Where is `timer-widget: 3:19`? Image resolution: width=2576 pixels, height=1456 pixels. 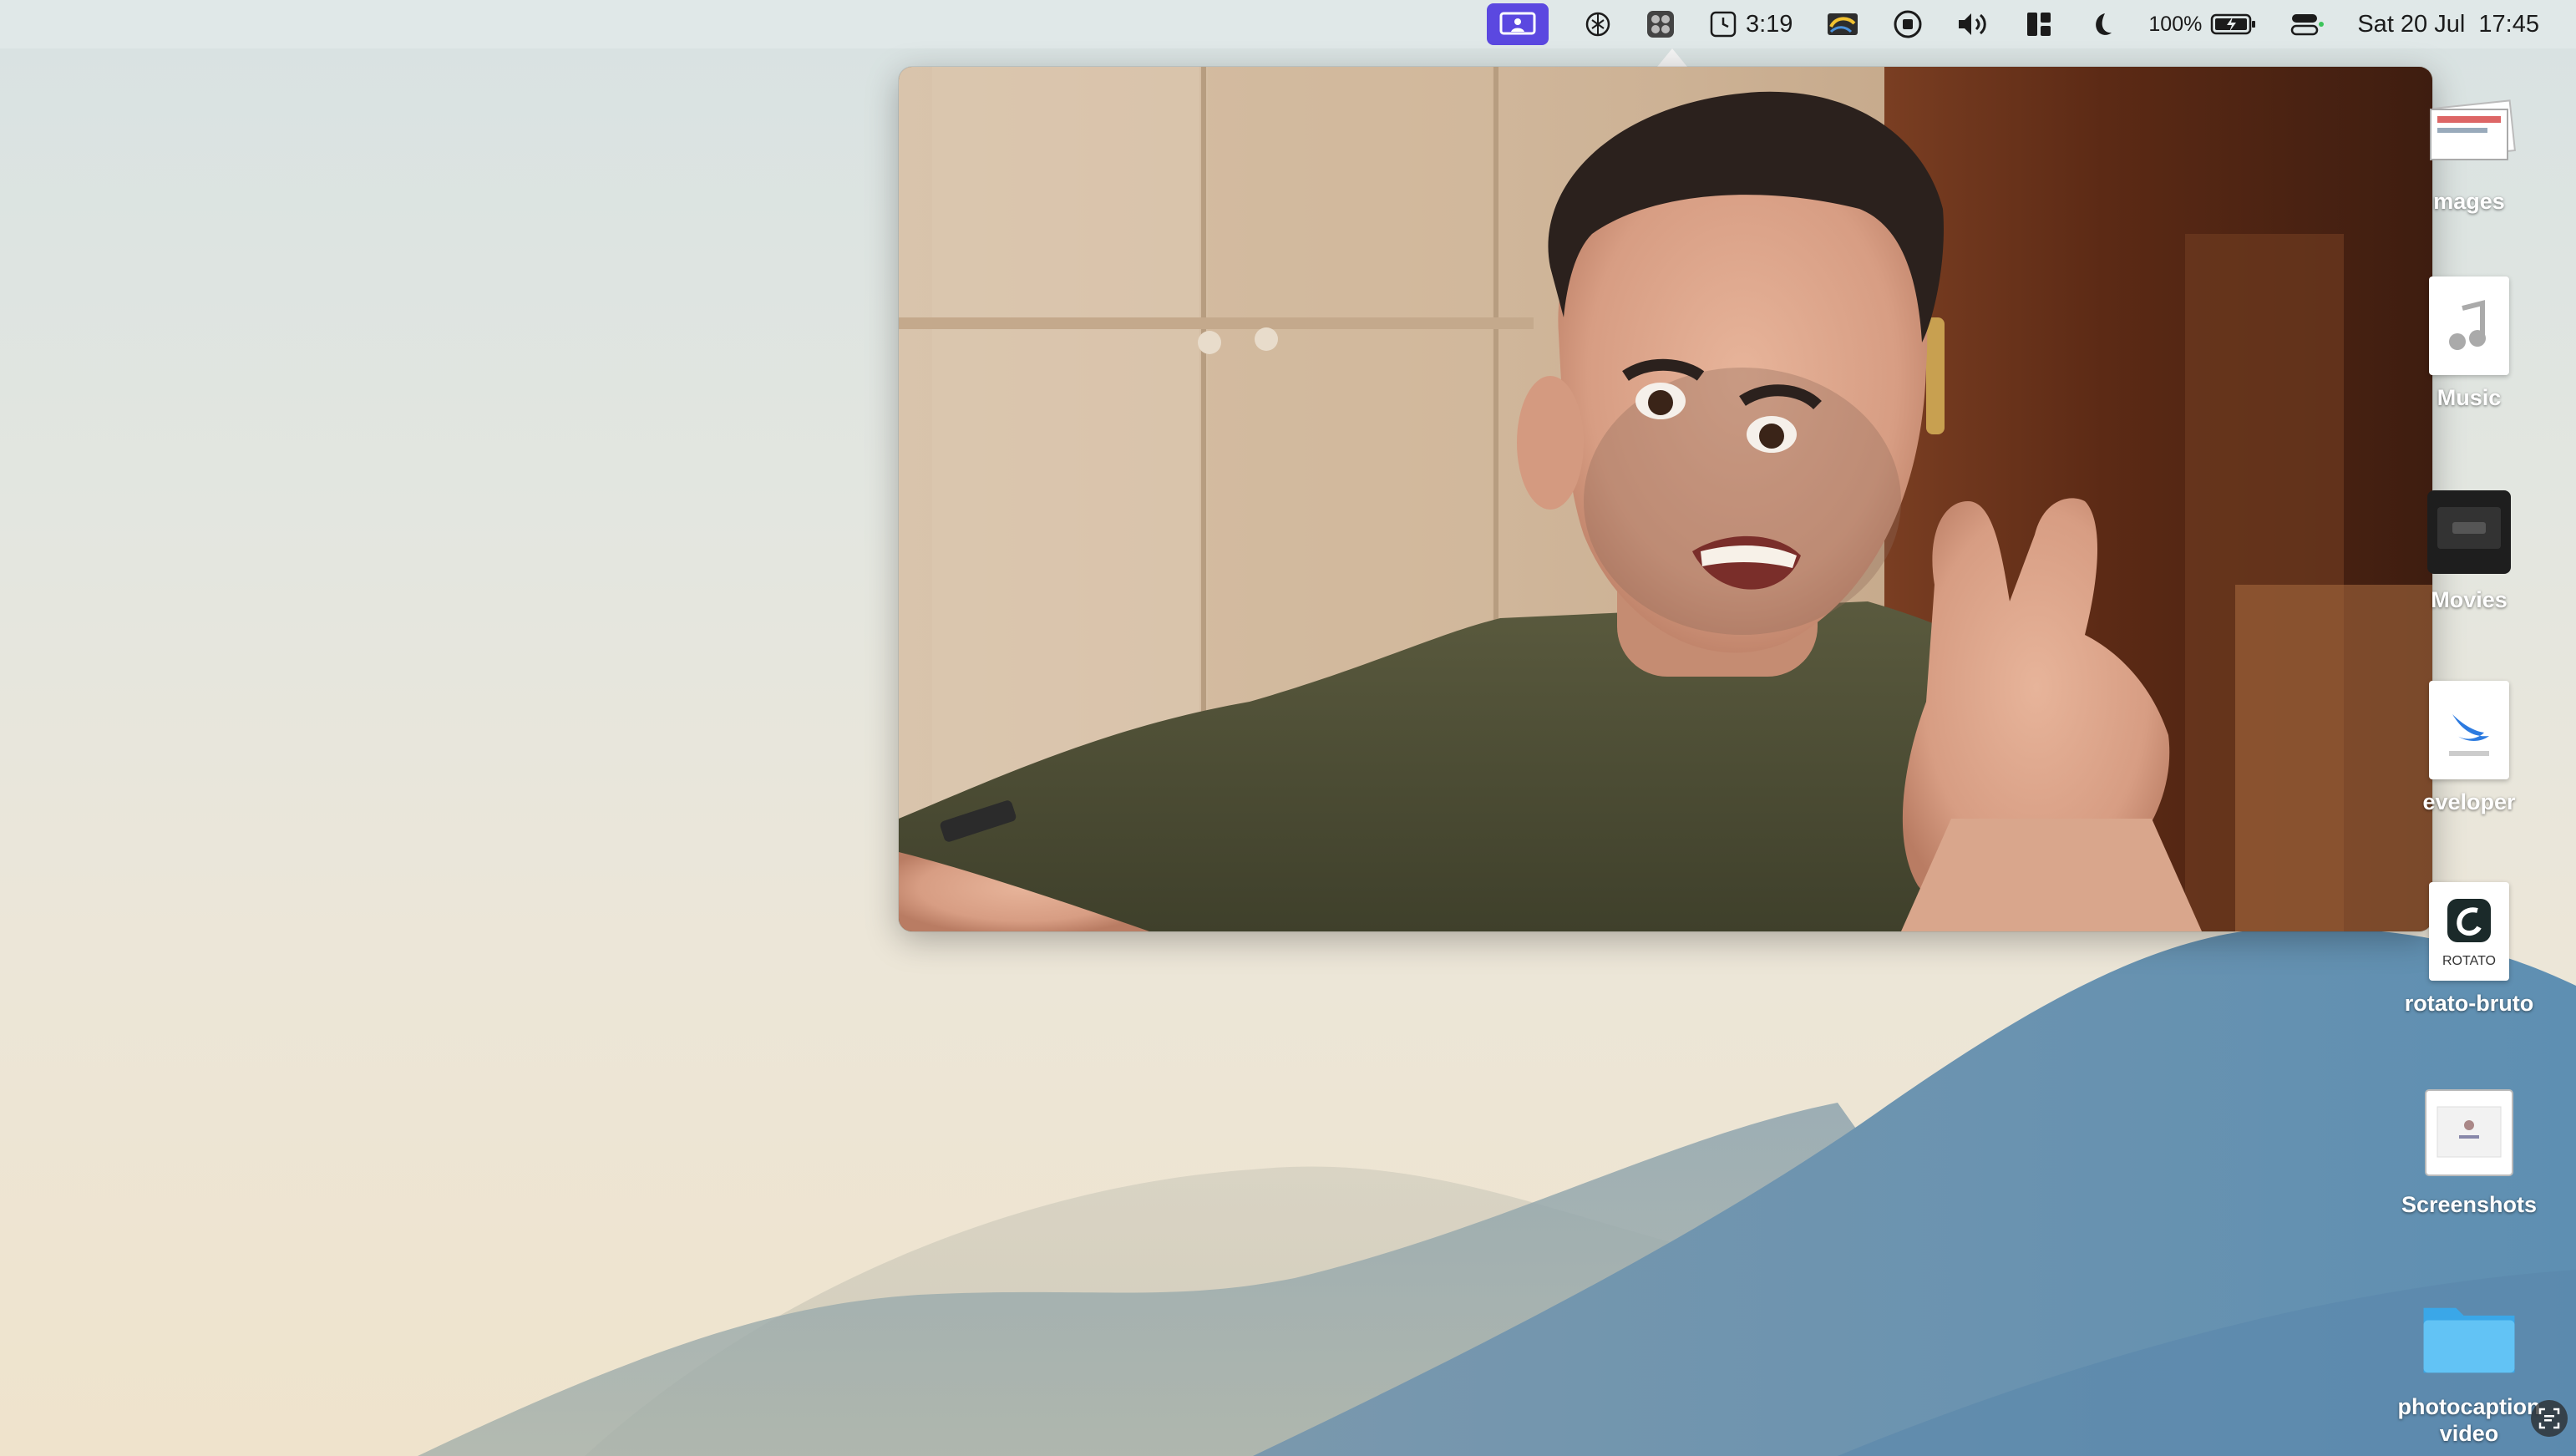 timer-widget: 3:19 is located at coordinates (1750, 24).